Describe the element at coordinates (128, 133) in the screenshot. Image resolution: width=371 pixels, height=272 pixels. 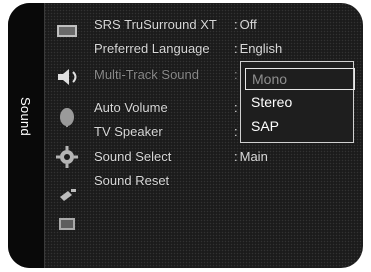
I see `menu-item-tv-speaker: TV Speaker` at that location.